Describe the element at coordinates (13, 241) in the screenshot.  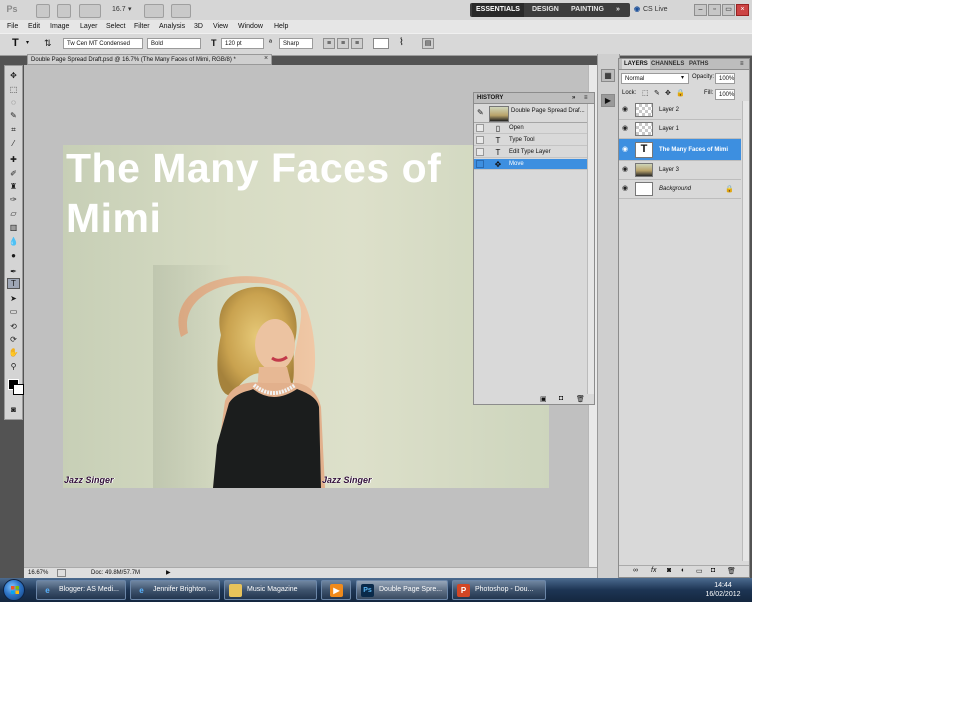
I see `blur-tool-icon: 💧` at that location.